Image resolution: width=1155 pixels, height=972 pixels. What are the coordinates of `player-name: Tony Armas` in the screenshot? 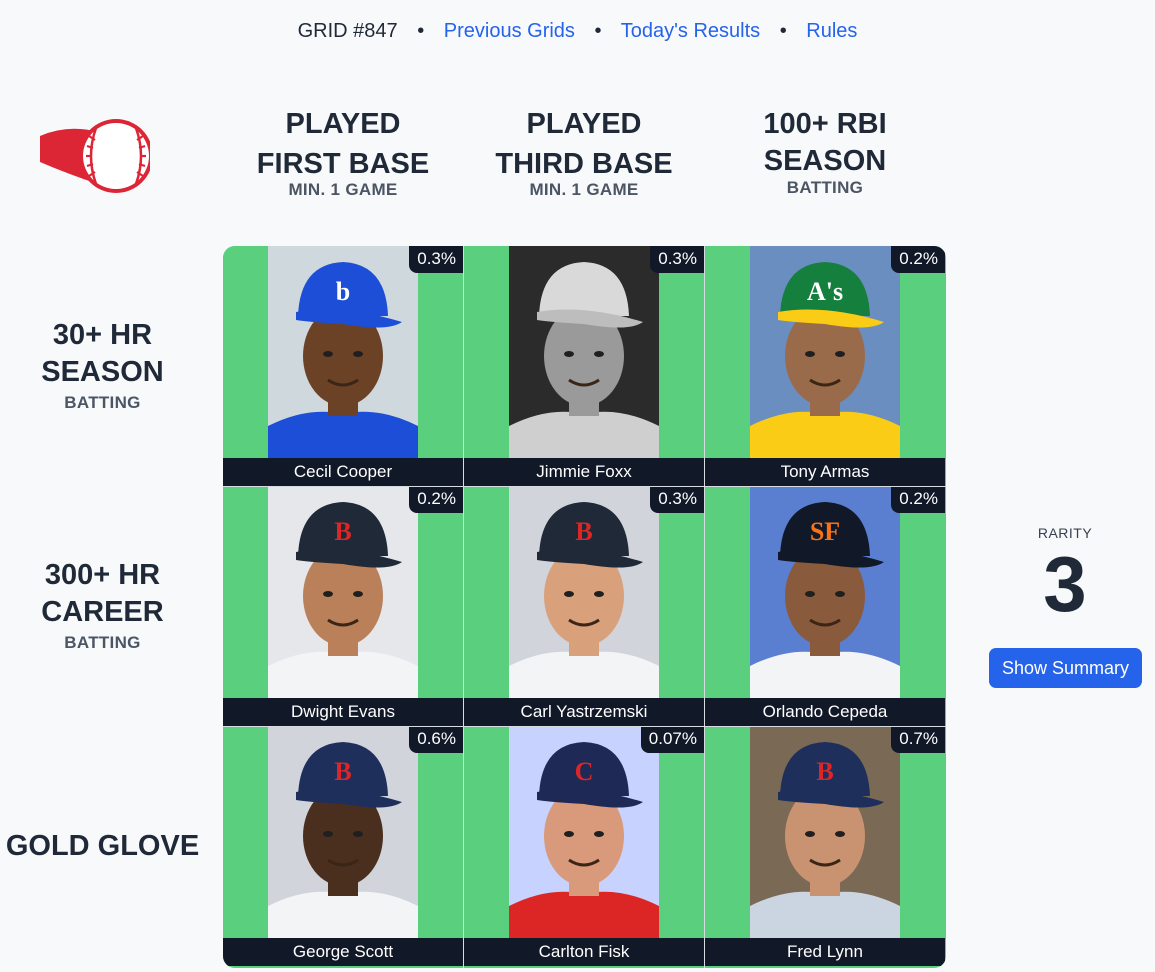 It's located at (825, 472).